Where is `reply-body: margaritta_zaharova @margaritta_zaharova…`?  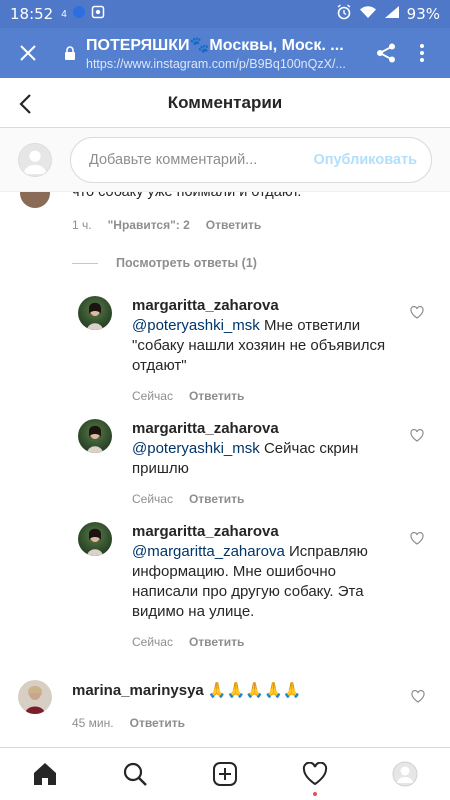
reply-body: margaritta_zaharova @margaritta_zaharova… is located at coordinates (267, 587).